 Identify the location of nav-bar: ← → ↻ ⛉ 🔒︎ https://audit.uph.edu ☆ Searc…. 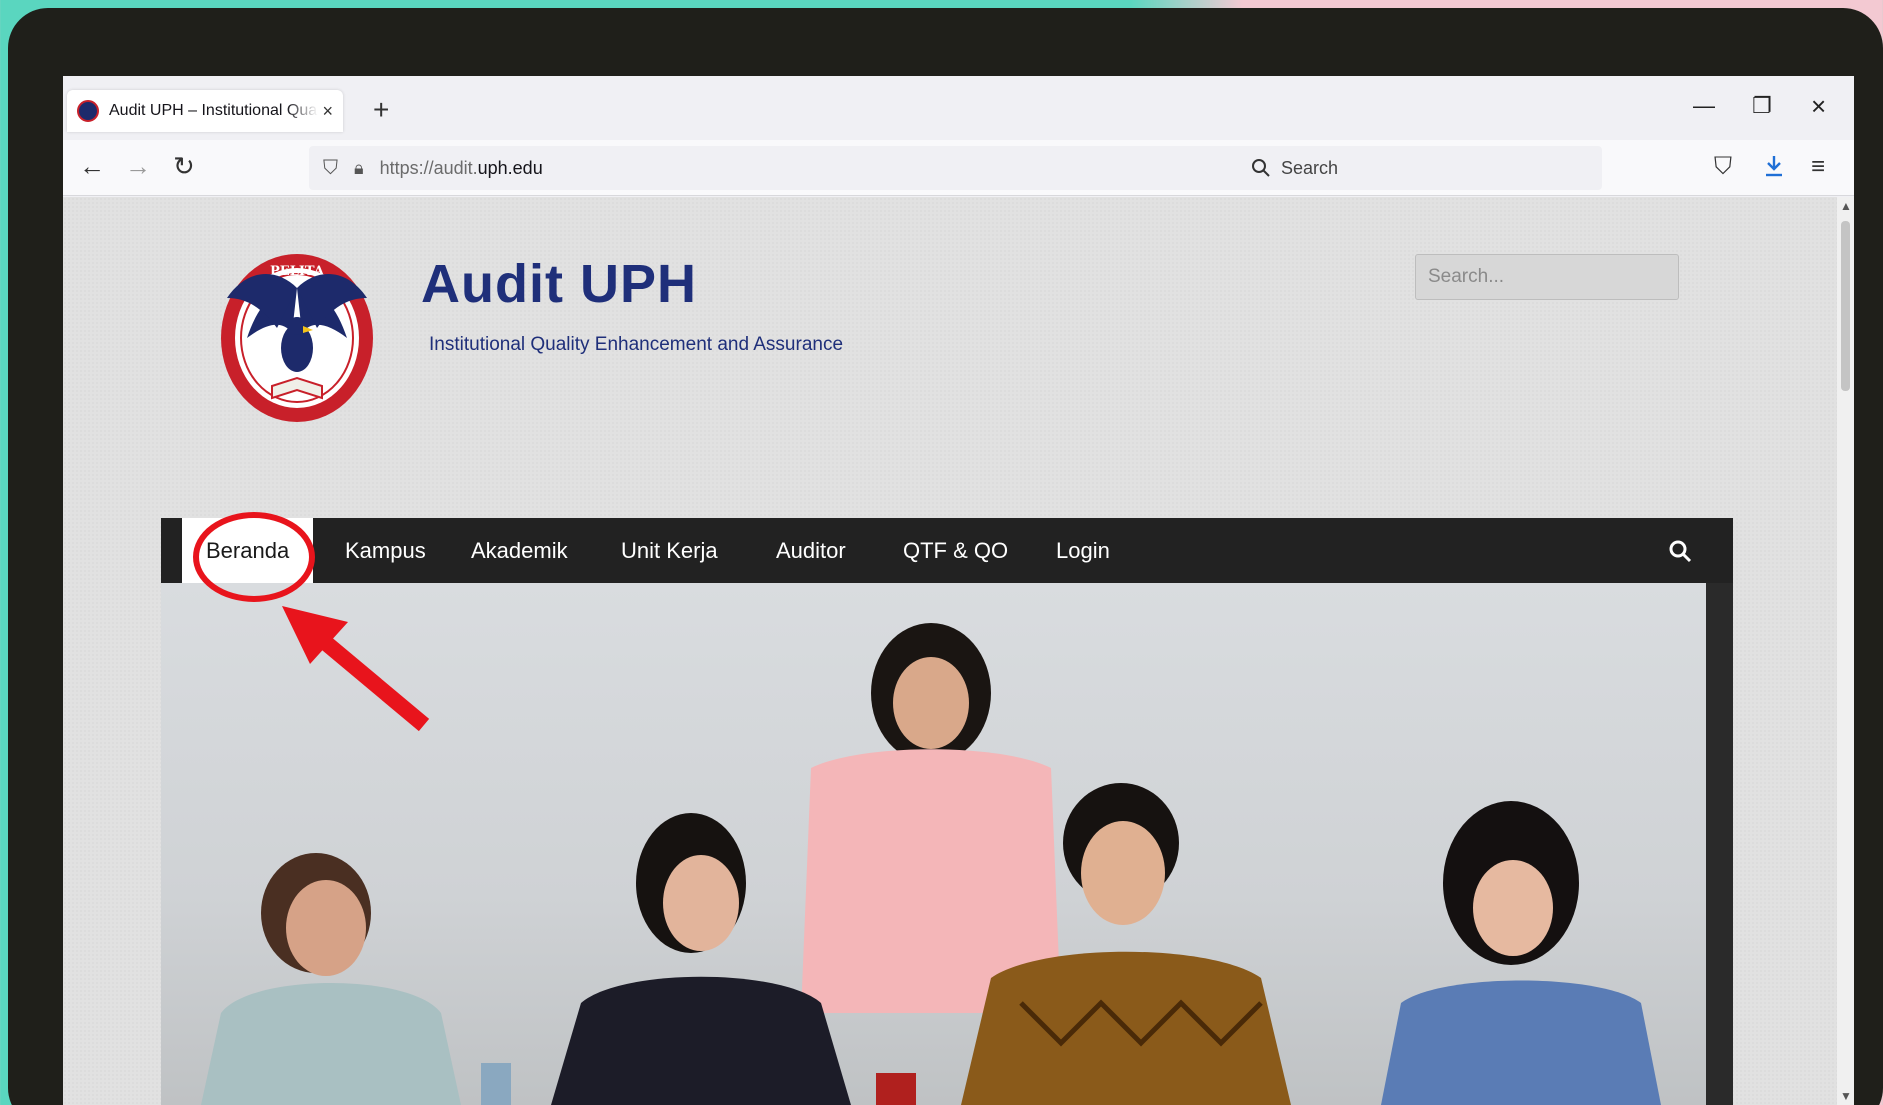
(958, 168).